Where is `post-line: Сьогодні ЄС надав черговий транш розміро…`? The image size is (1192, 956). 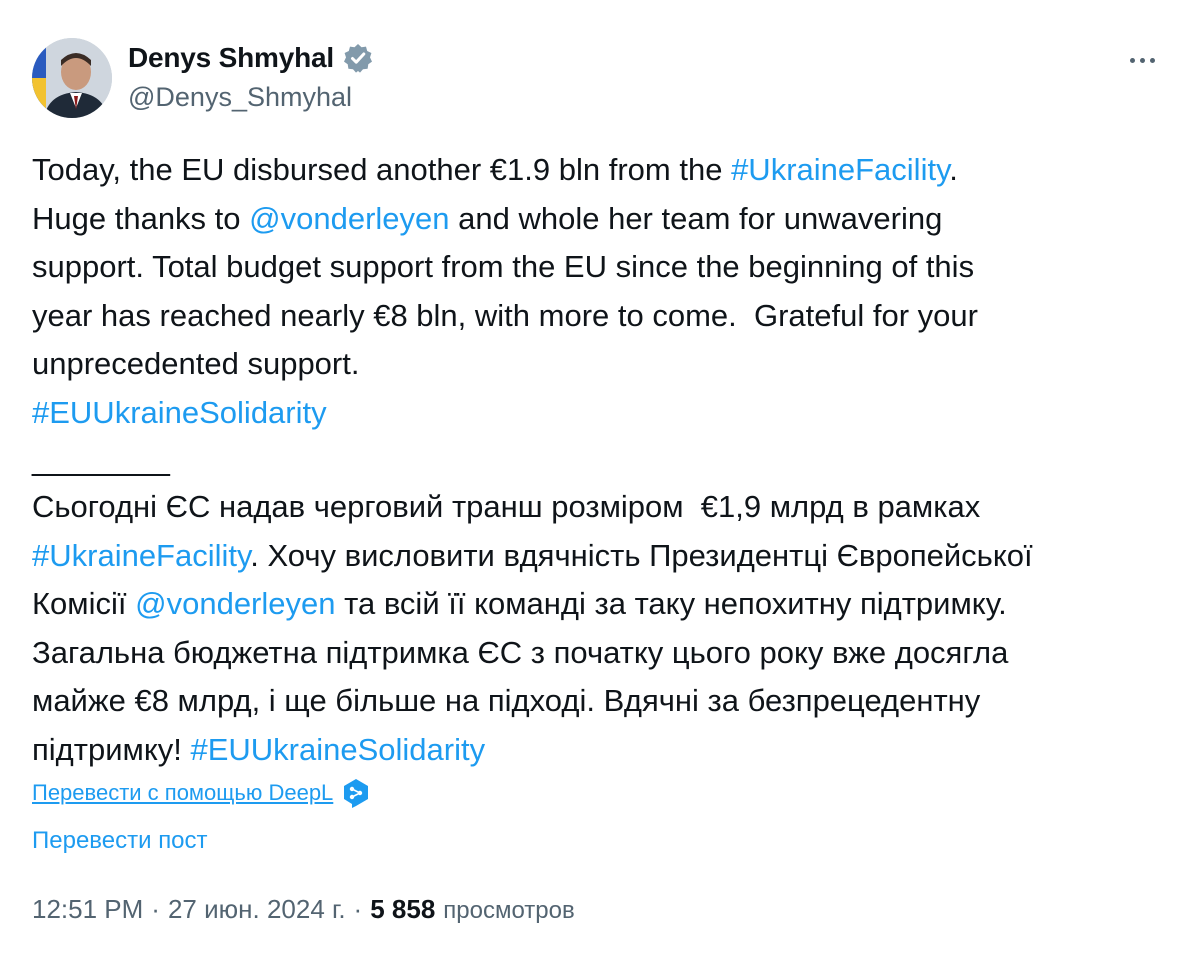 post-line: Сьогодні ЄС надав черговий транш розміро… is located at coordinates (506, 506).